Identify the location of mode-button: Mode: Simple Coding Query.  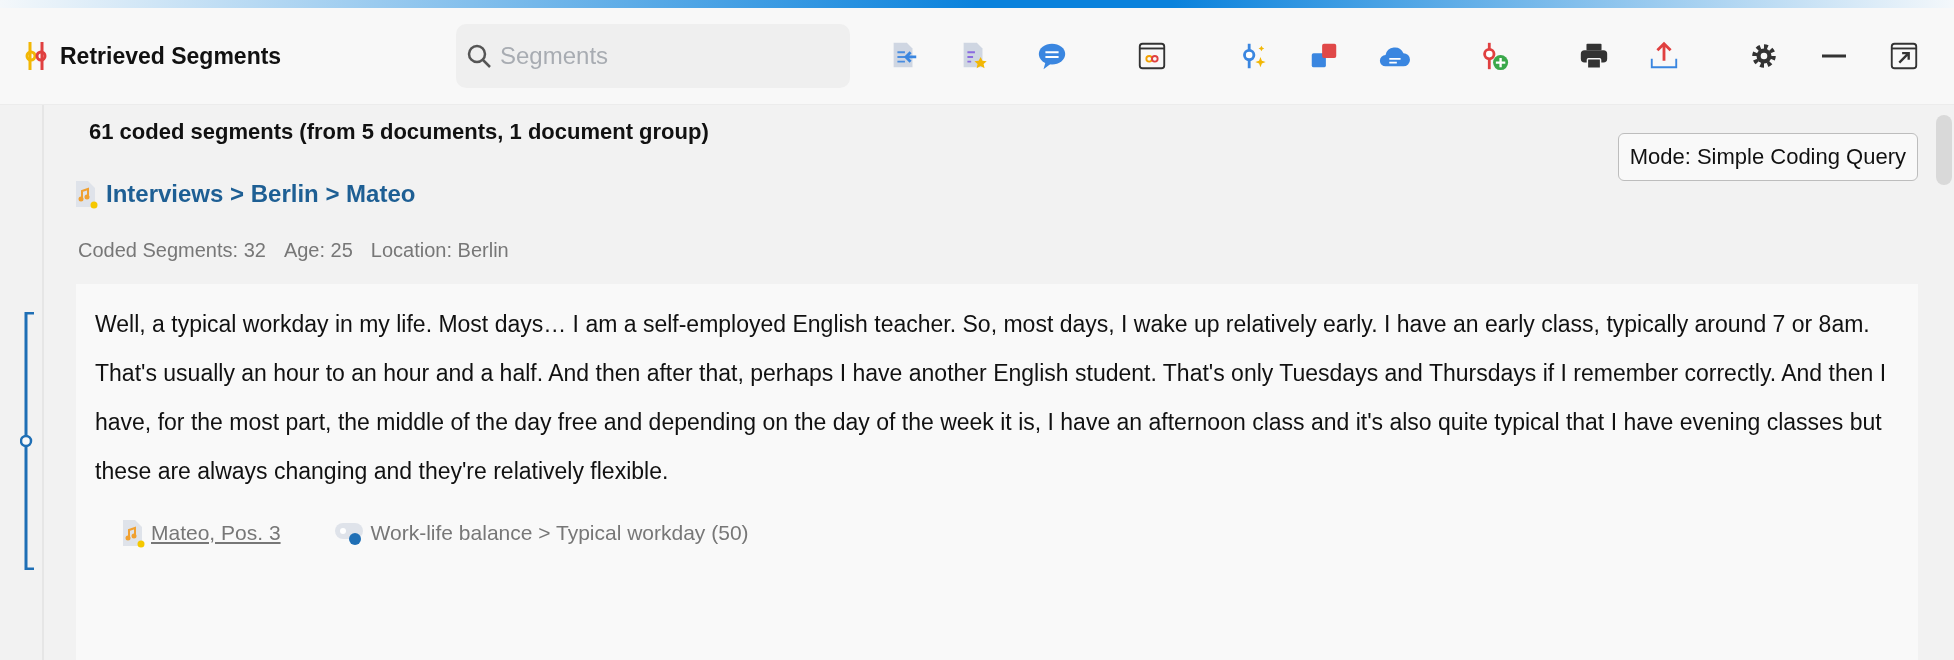
(1767, 157).